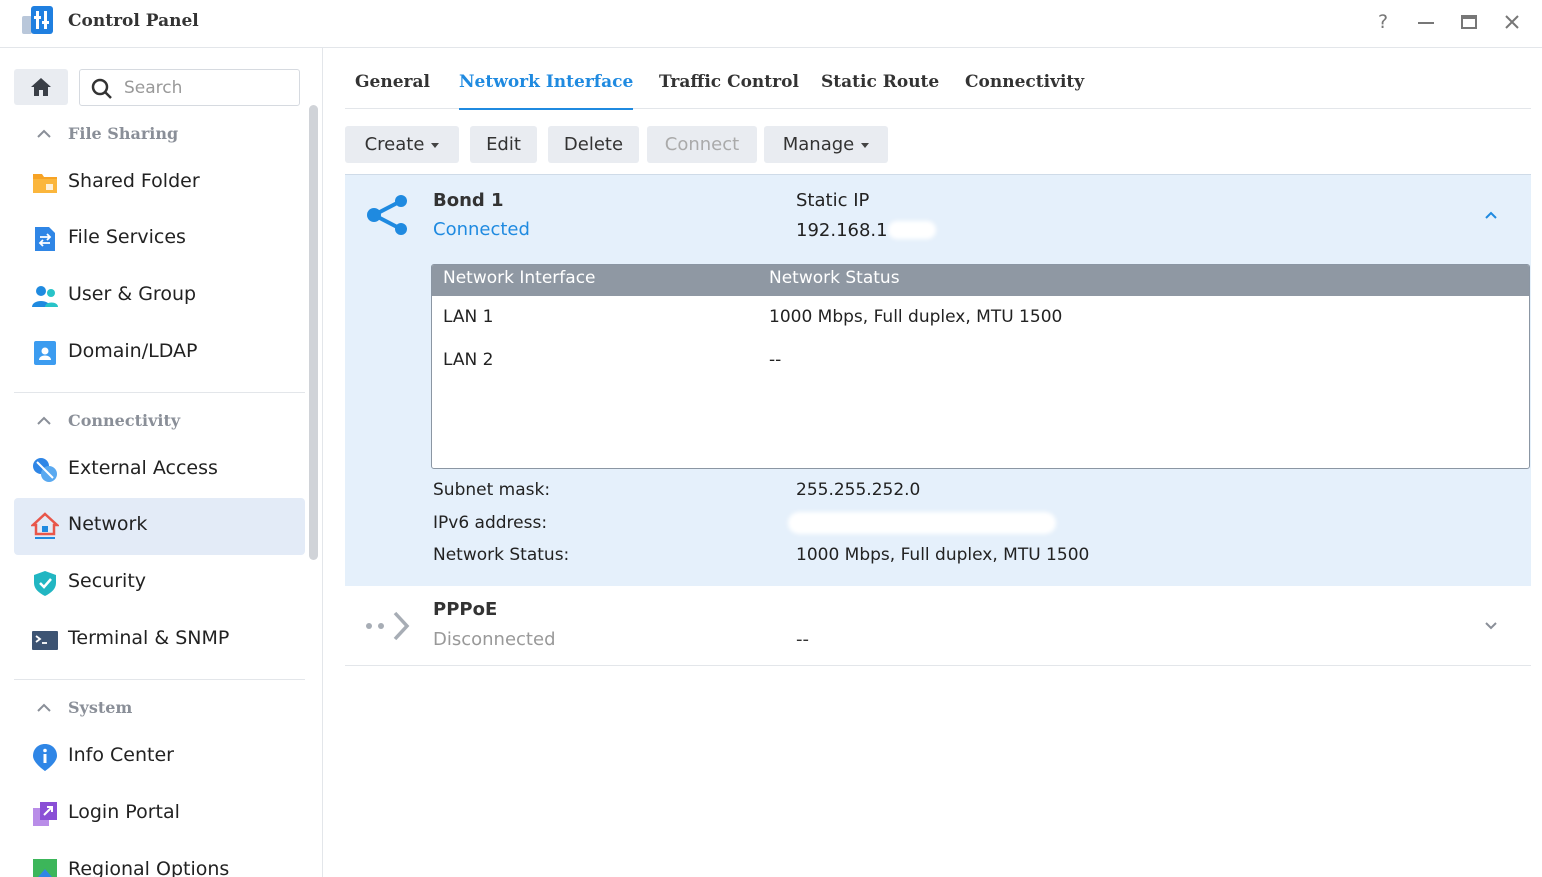 The height and width of the screenshot is (877, 1542). I want to click on shield-icon, so click(45, 583).